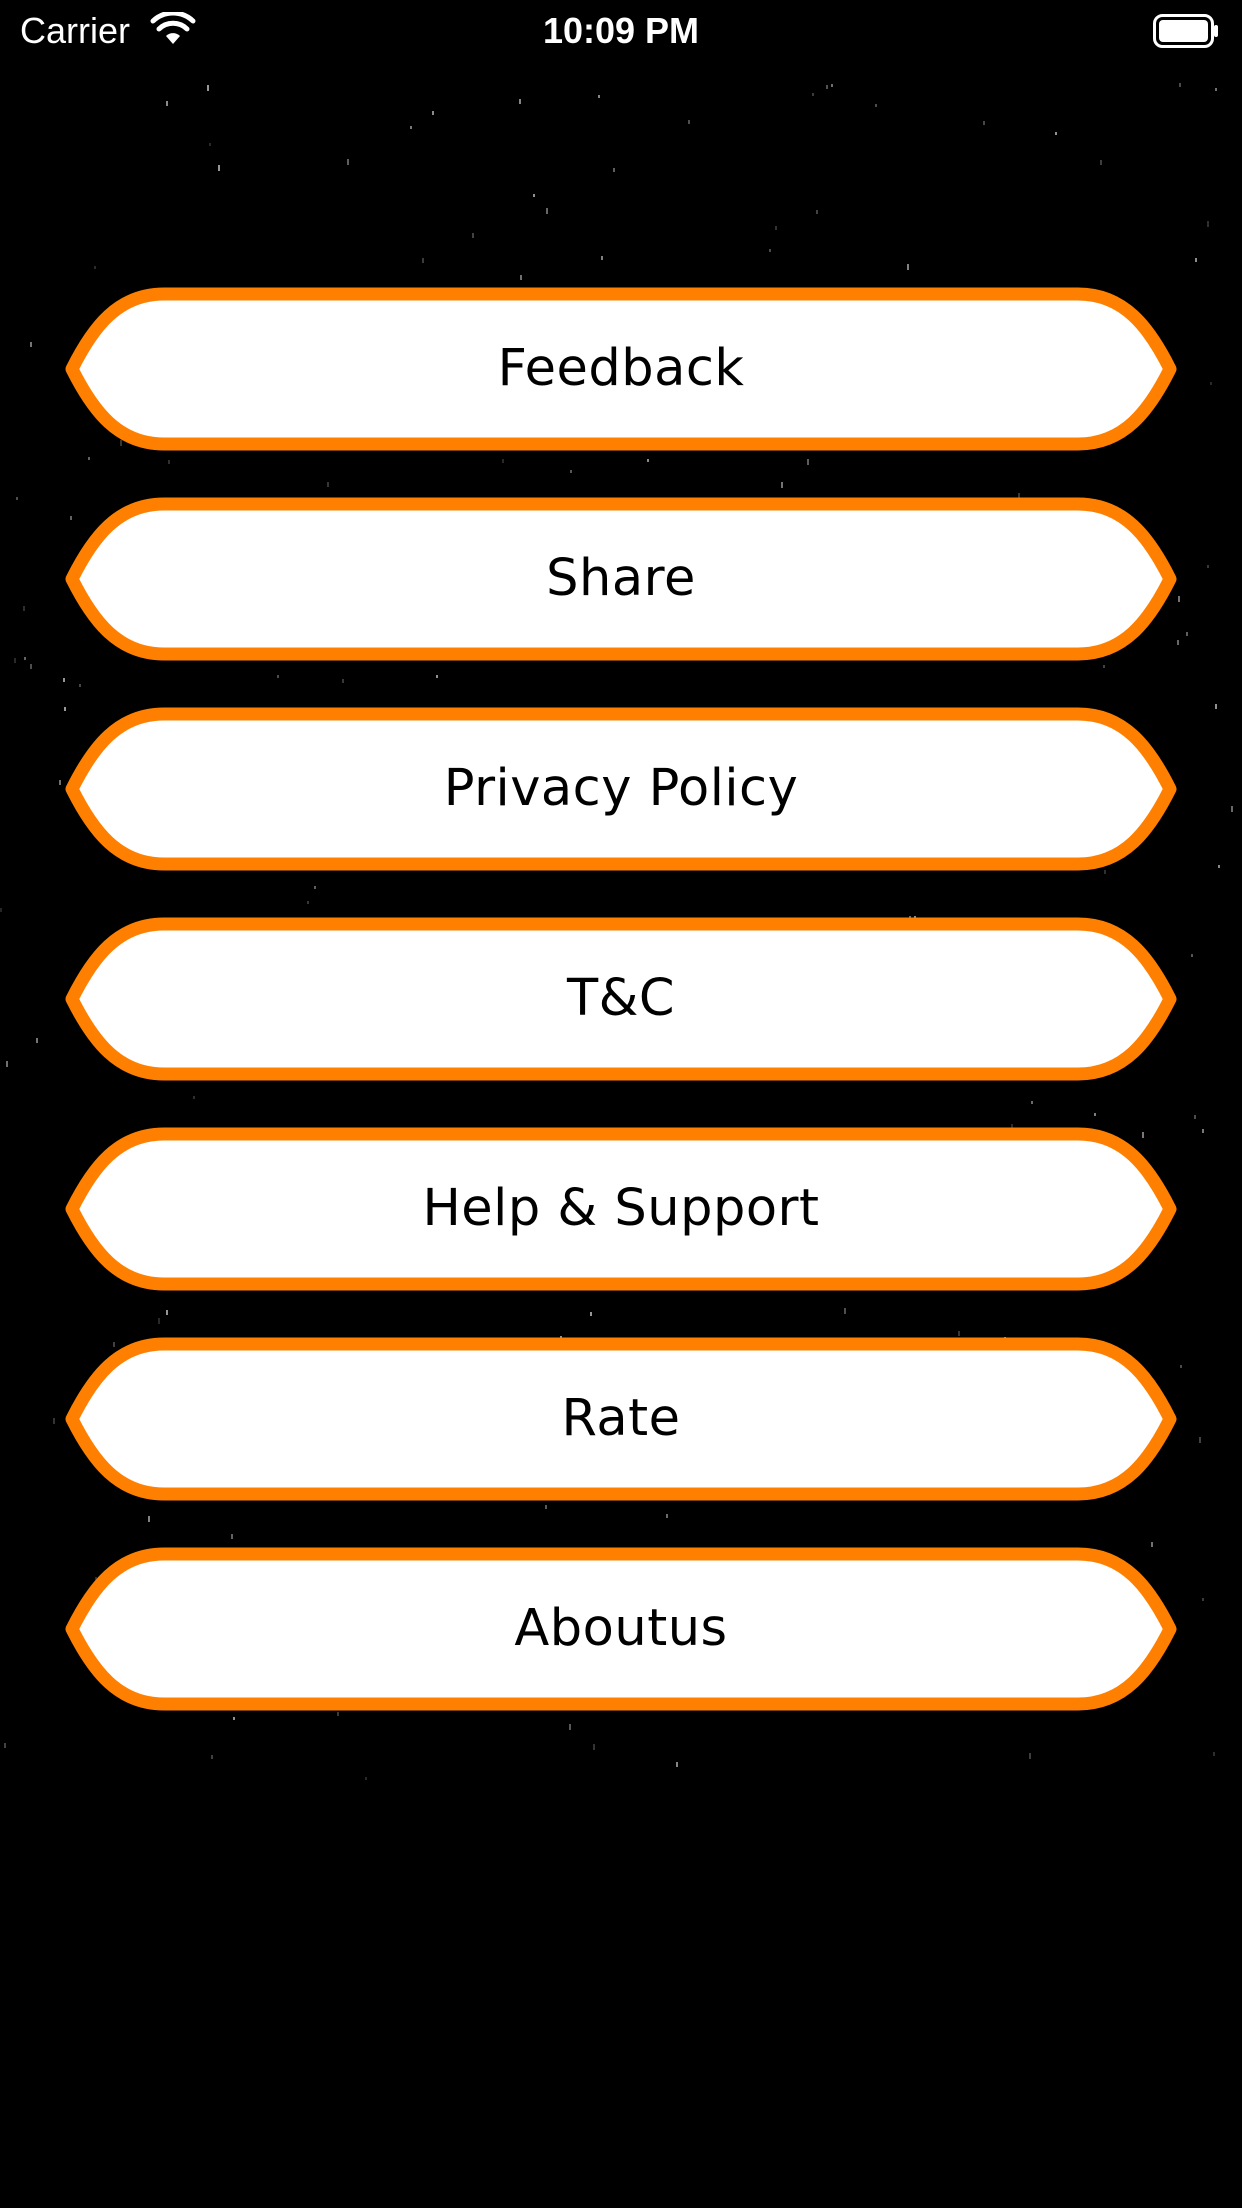 This screenshot has height=2208, width=1242. I want to click on terms-label: T&C, so click(621, 998).